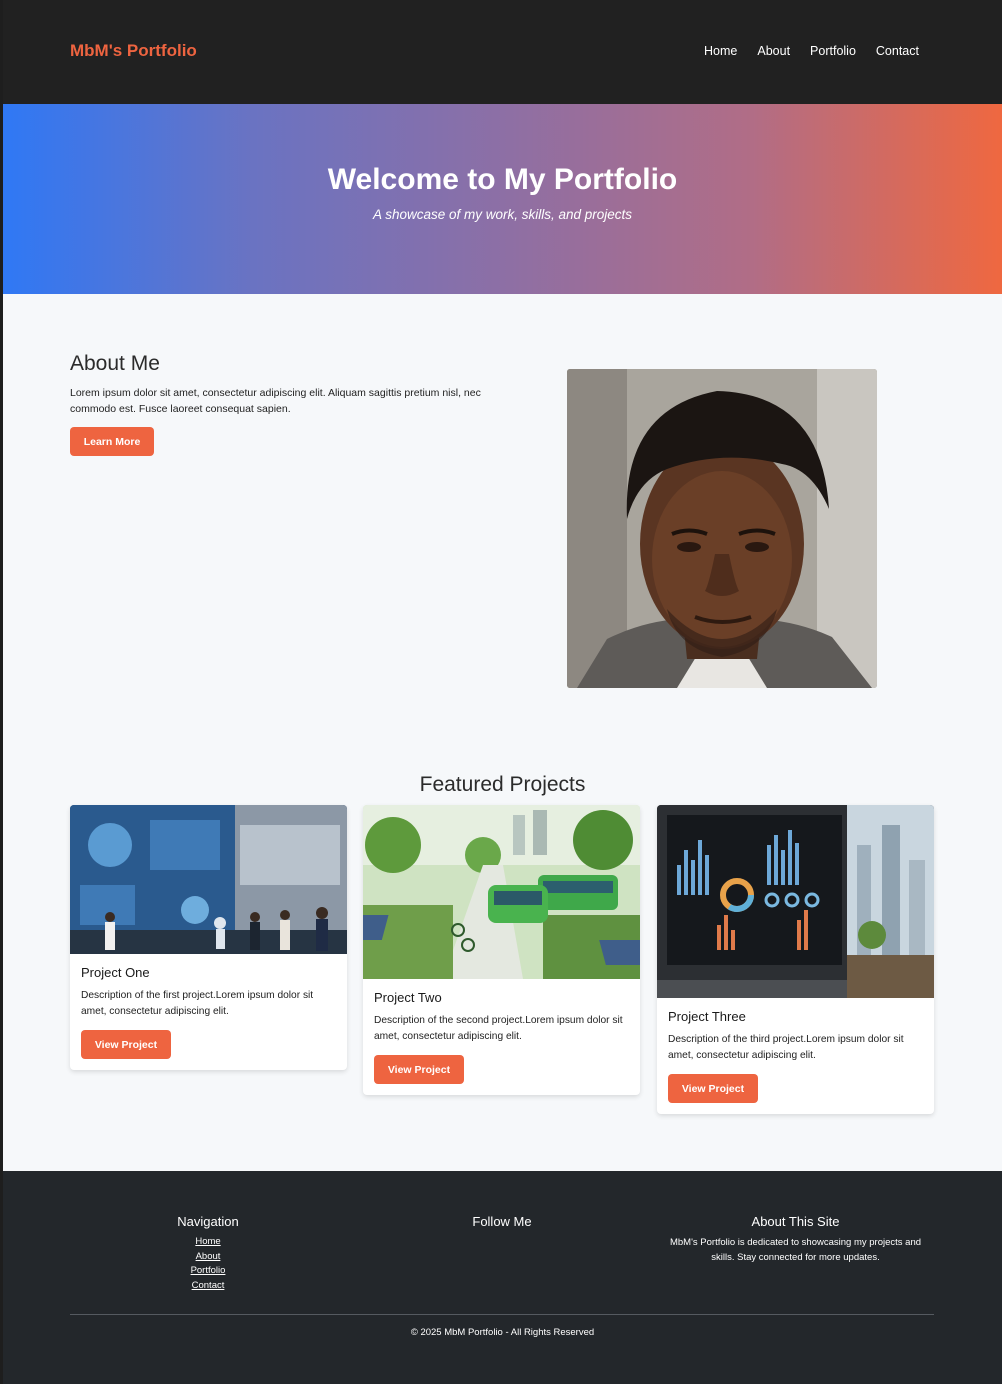  Describe the element at coordinates (722, 528) in the screenshot. I see `profile-photo` at that location.